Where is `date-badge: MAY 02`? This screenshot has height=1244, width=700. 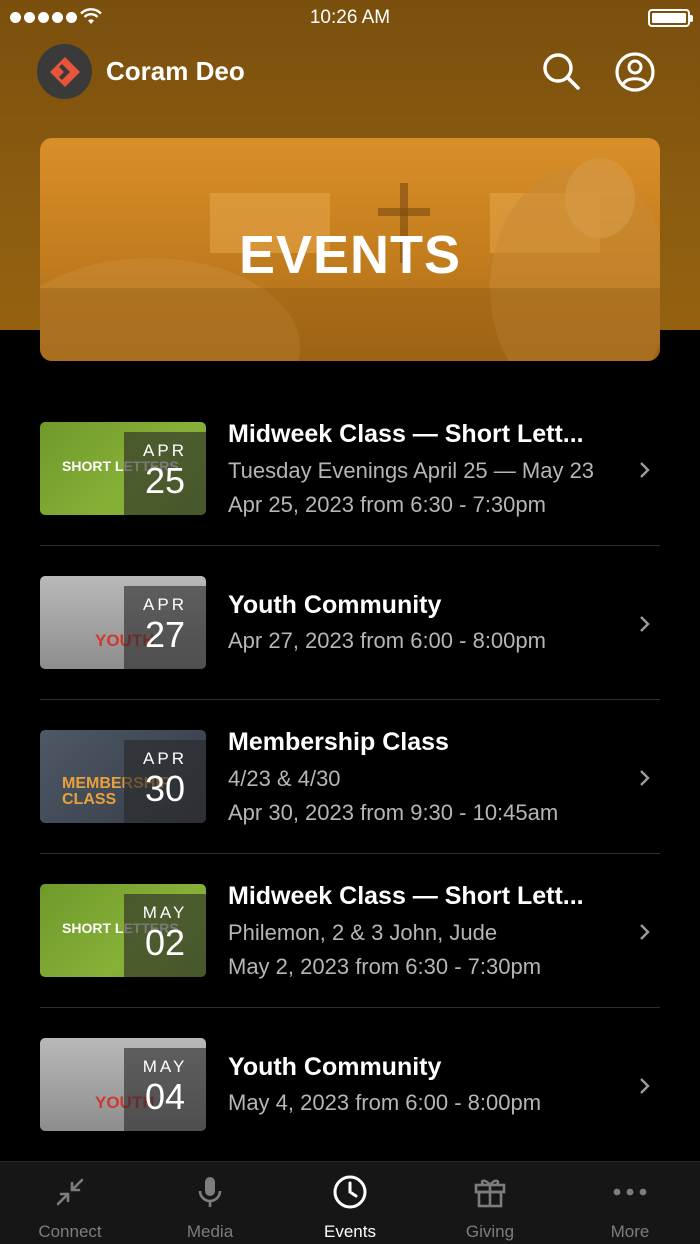
date-badge: MAY 02 is located at coordinates (165, 935).